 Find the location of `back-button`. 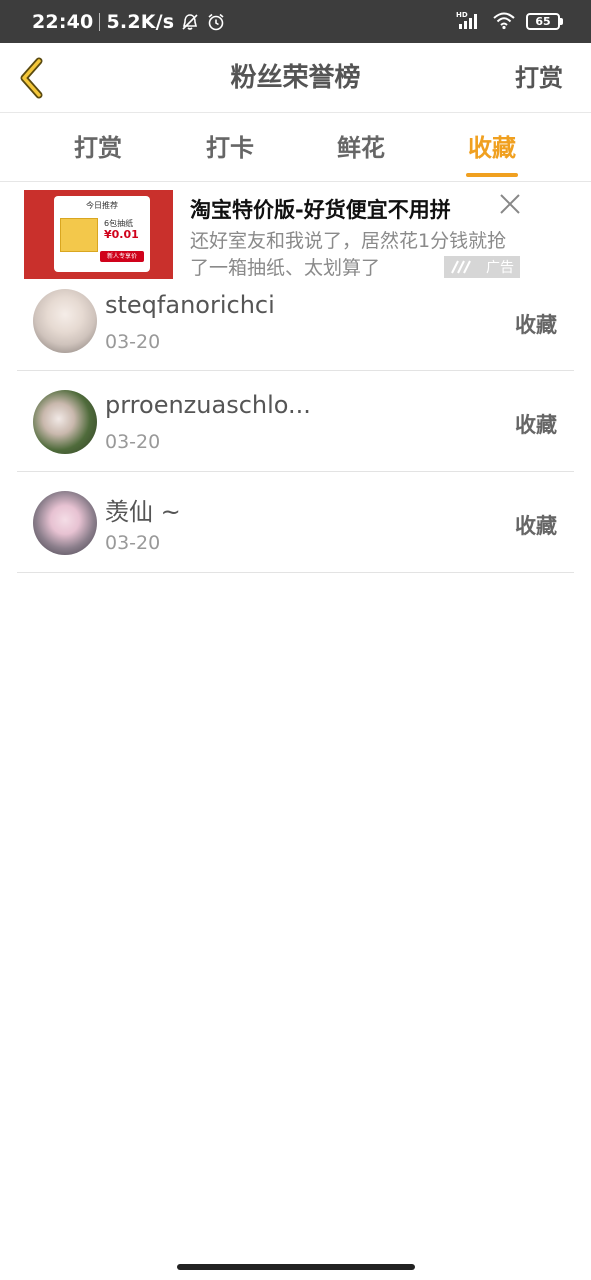

back-button is located at coordinates (32, 78).